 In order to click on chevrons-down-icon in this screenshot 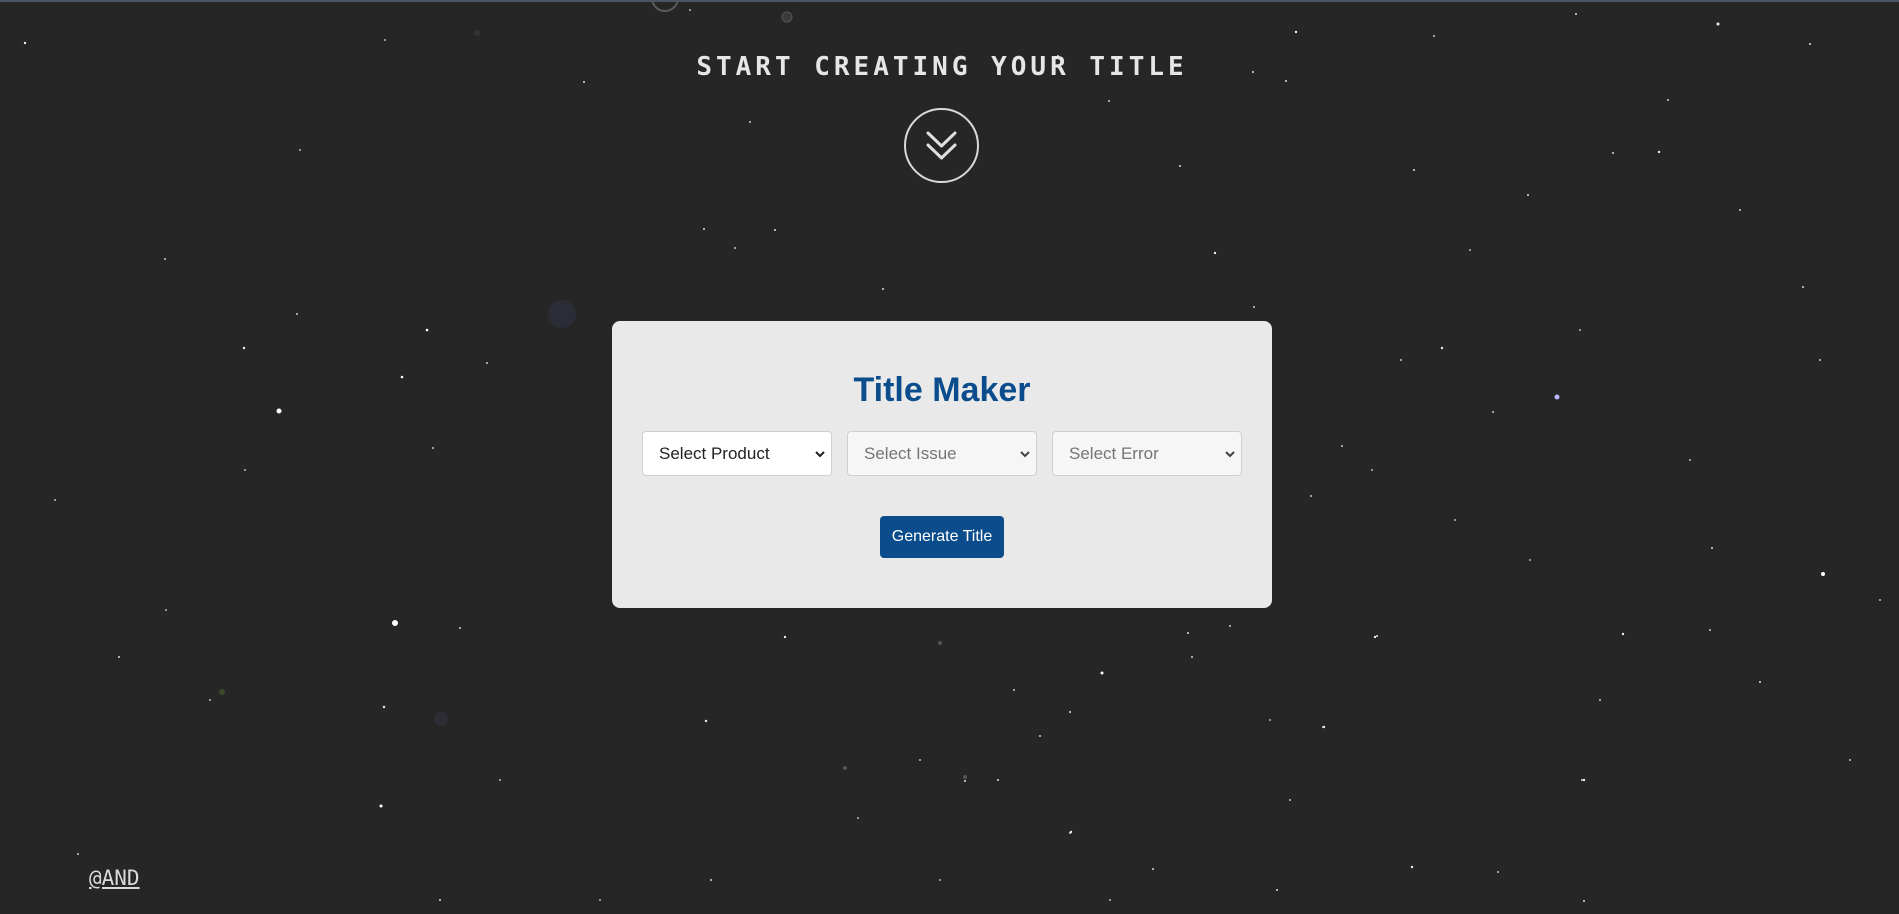, I will do `click(941, 145)`.